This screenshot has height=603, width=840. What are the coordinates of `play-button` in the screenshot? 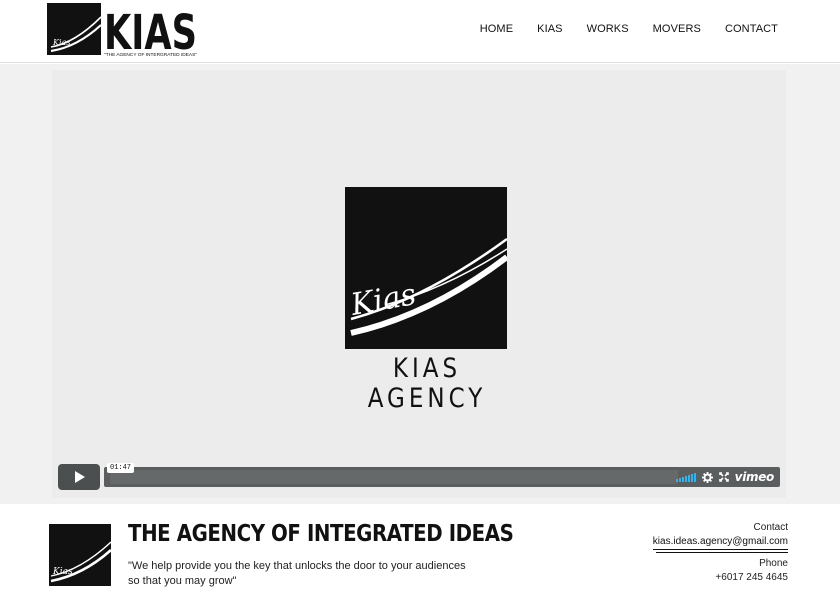 It's located at (79, 477).